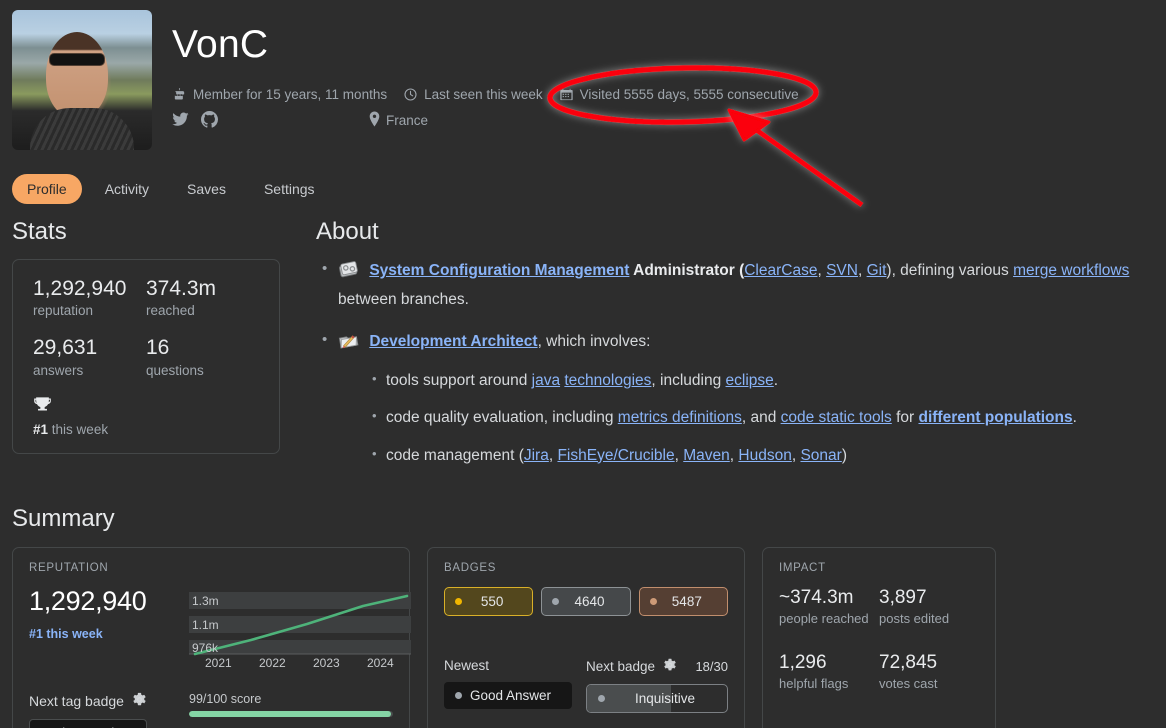 The image size is (1166, 728). I want to click on impact-label: people reached, so click(824, 618).